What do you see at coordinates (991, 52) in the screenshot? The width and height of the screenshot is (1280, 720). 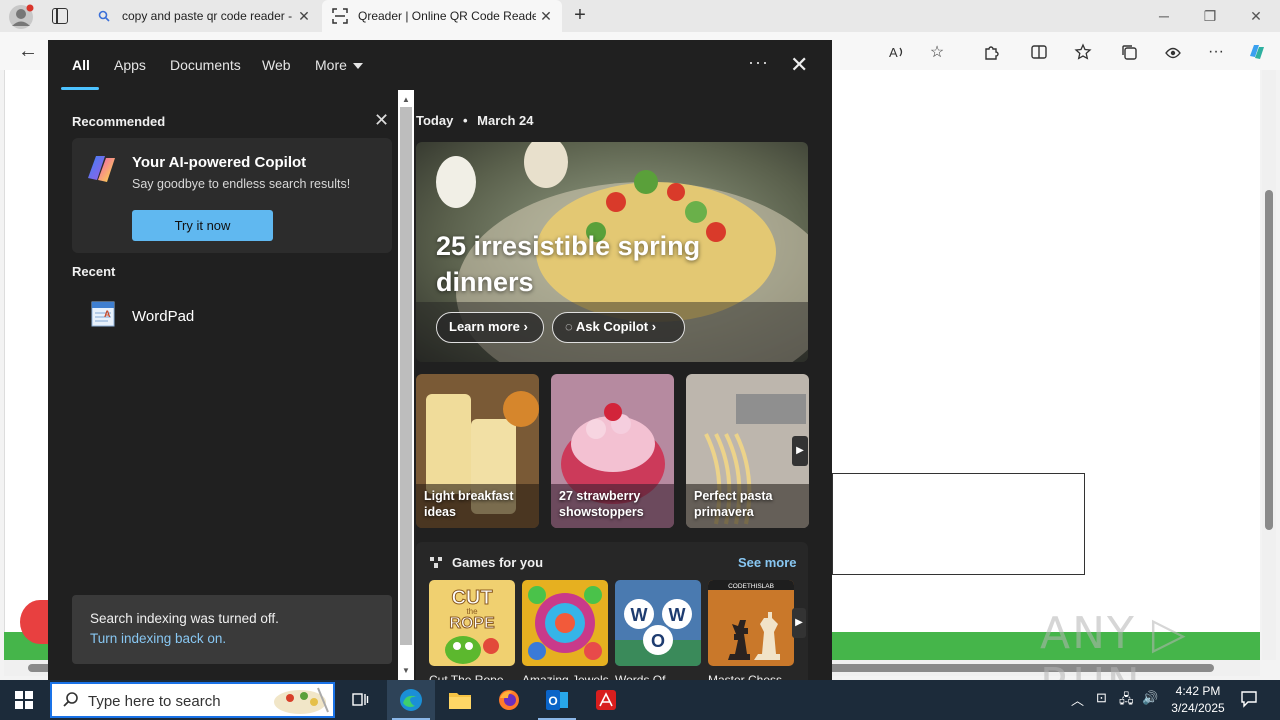 I see `extensions-icon` at bounding box center [991, 52].